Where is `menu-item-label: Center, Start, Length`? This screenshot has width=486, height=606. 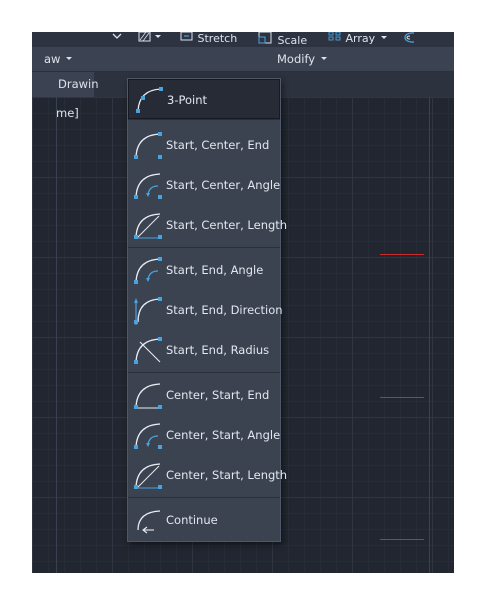
menu-item-label: Center, Start, Length is located at coordinates (227, 475).